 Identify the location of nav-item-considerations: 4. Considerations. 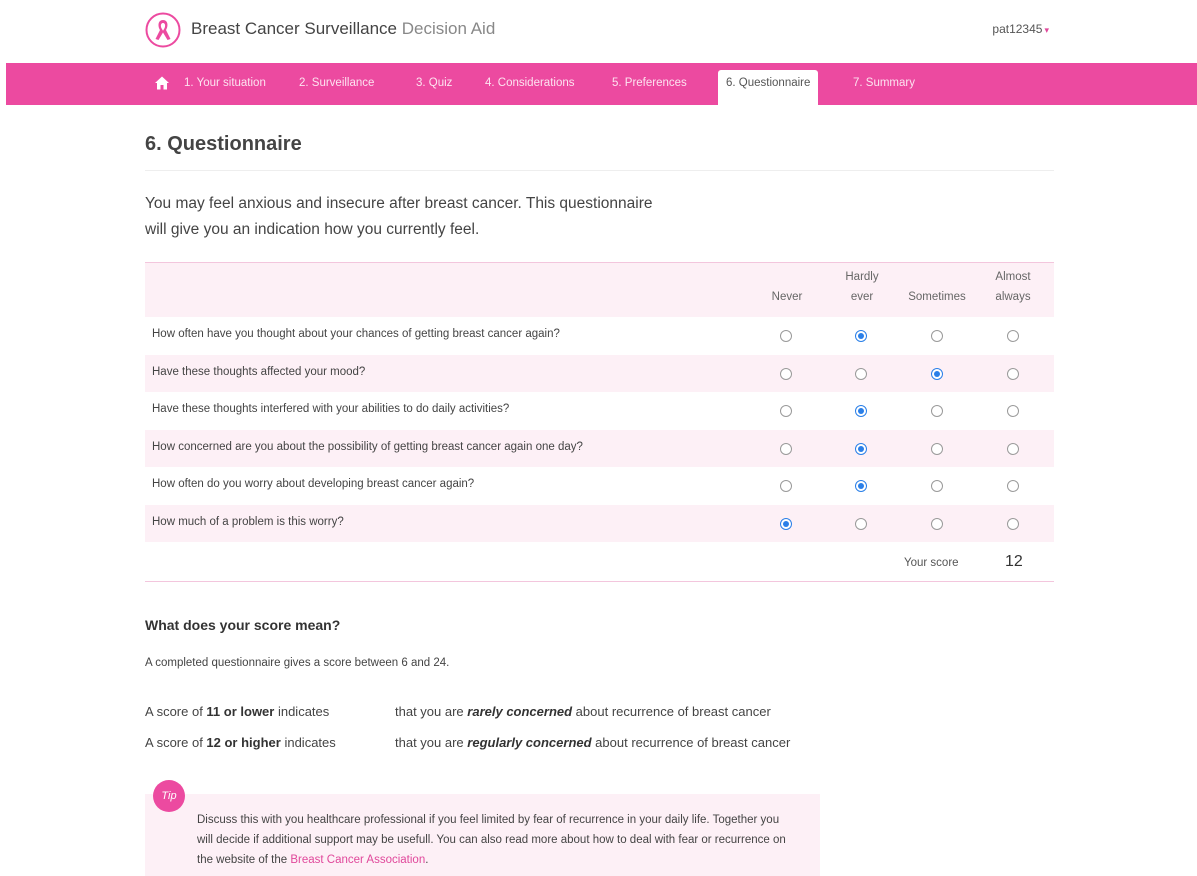
(530, 83).